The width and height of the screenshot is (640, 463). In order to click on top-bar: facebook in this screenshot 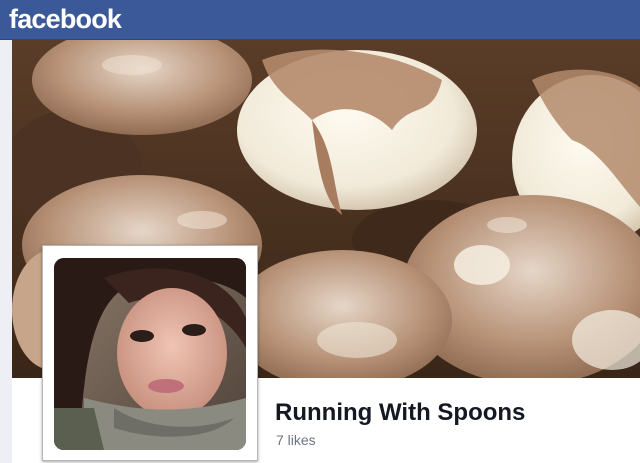, I will do `click(320, 20)`.